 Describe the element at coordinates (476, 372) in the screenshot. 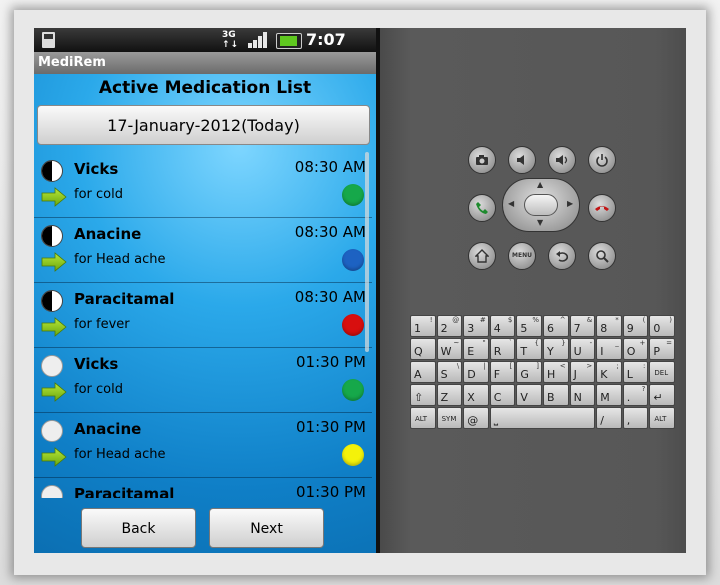

I see `key-d: D |` at that location.